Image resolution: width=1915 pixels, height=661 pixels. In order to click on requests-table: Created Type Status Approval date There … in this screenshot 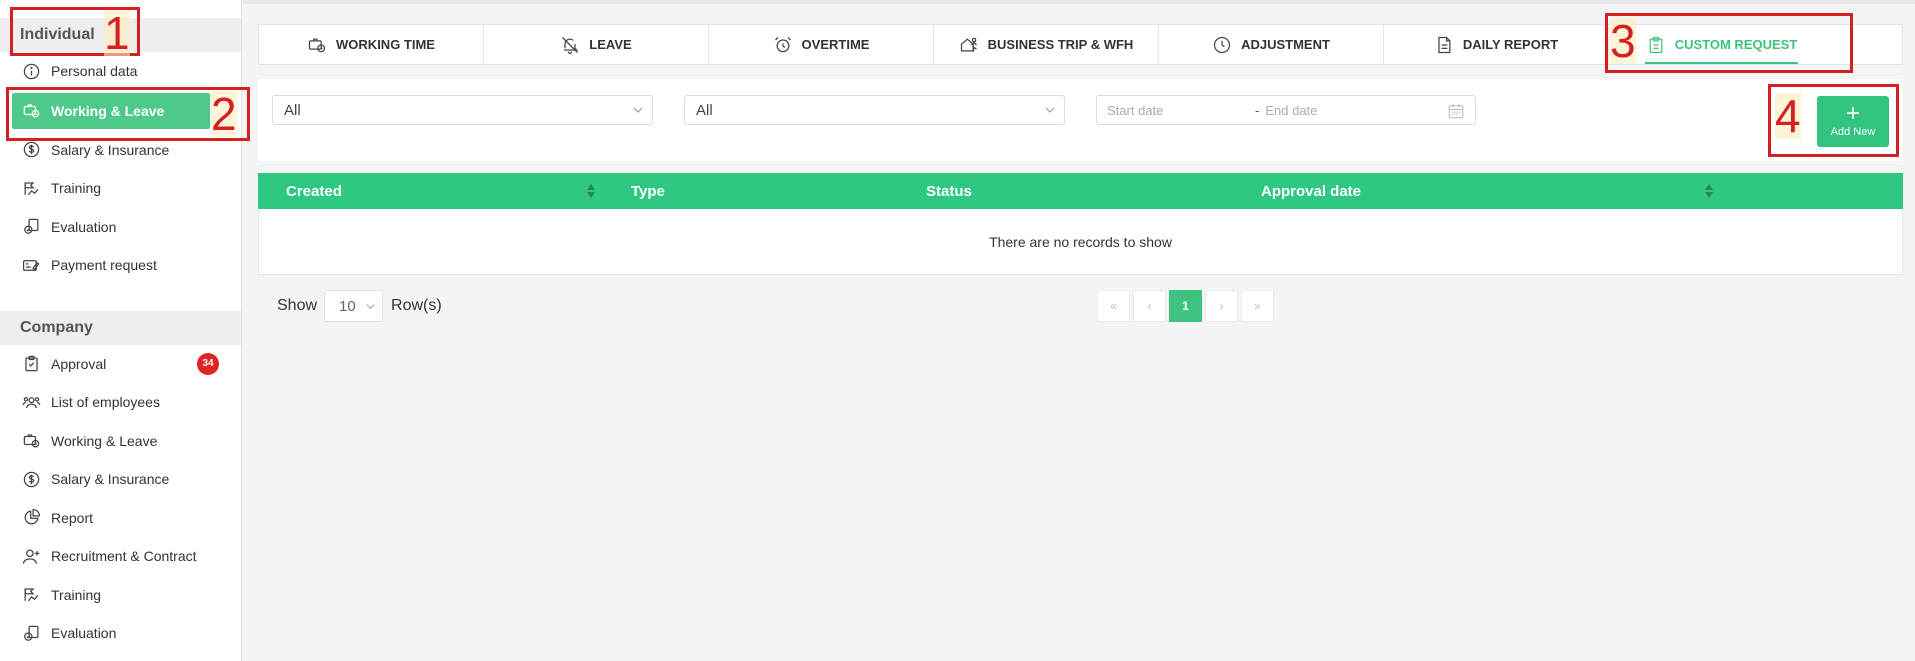, I will do `click(1080, 224)`.